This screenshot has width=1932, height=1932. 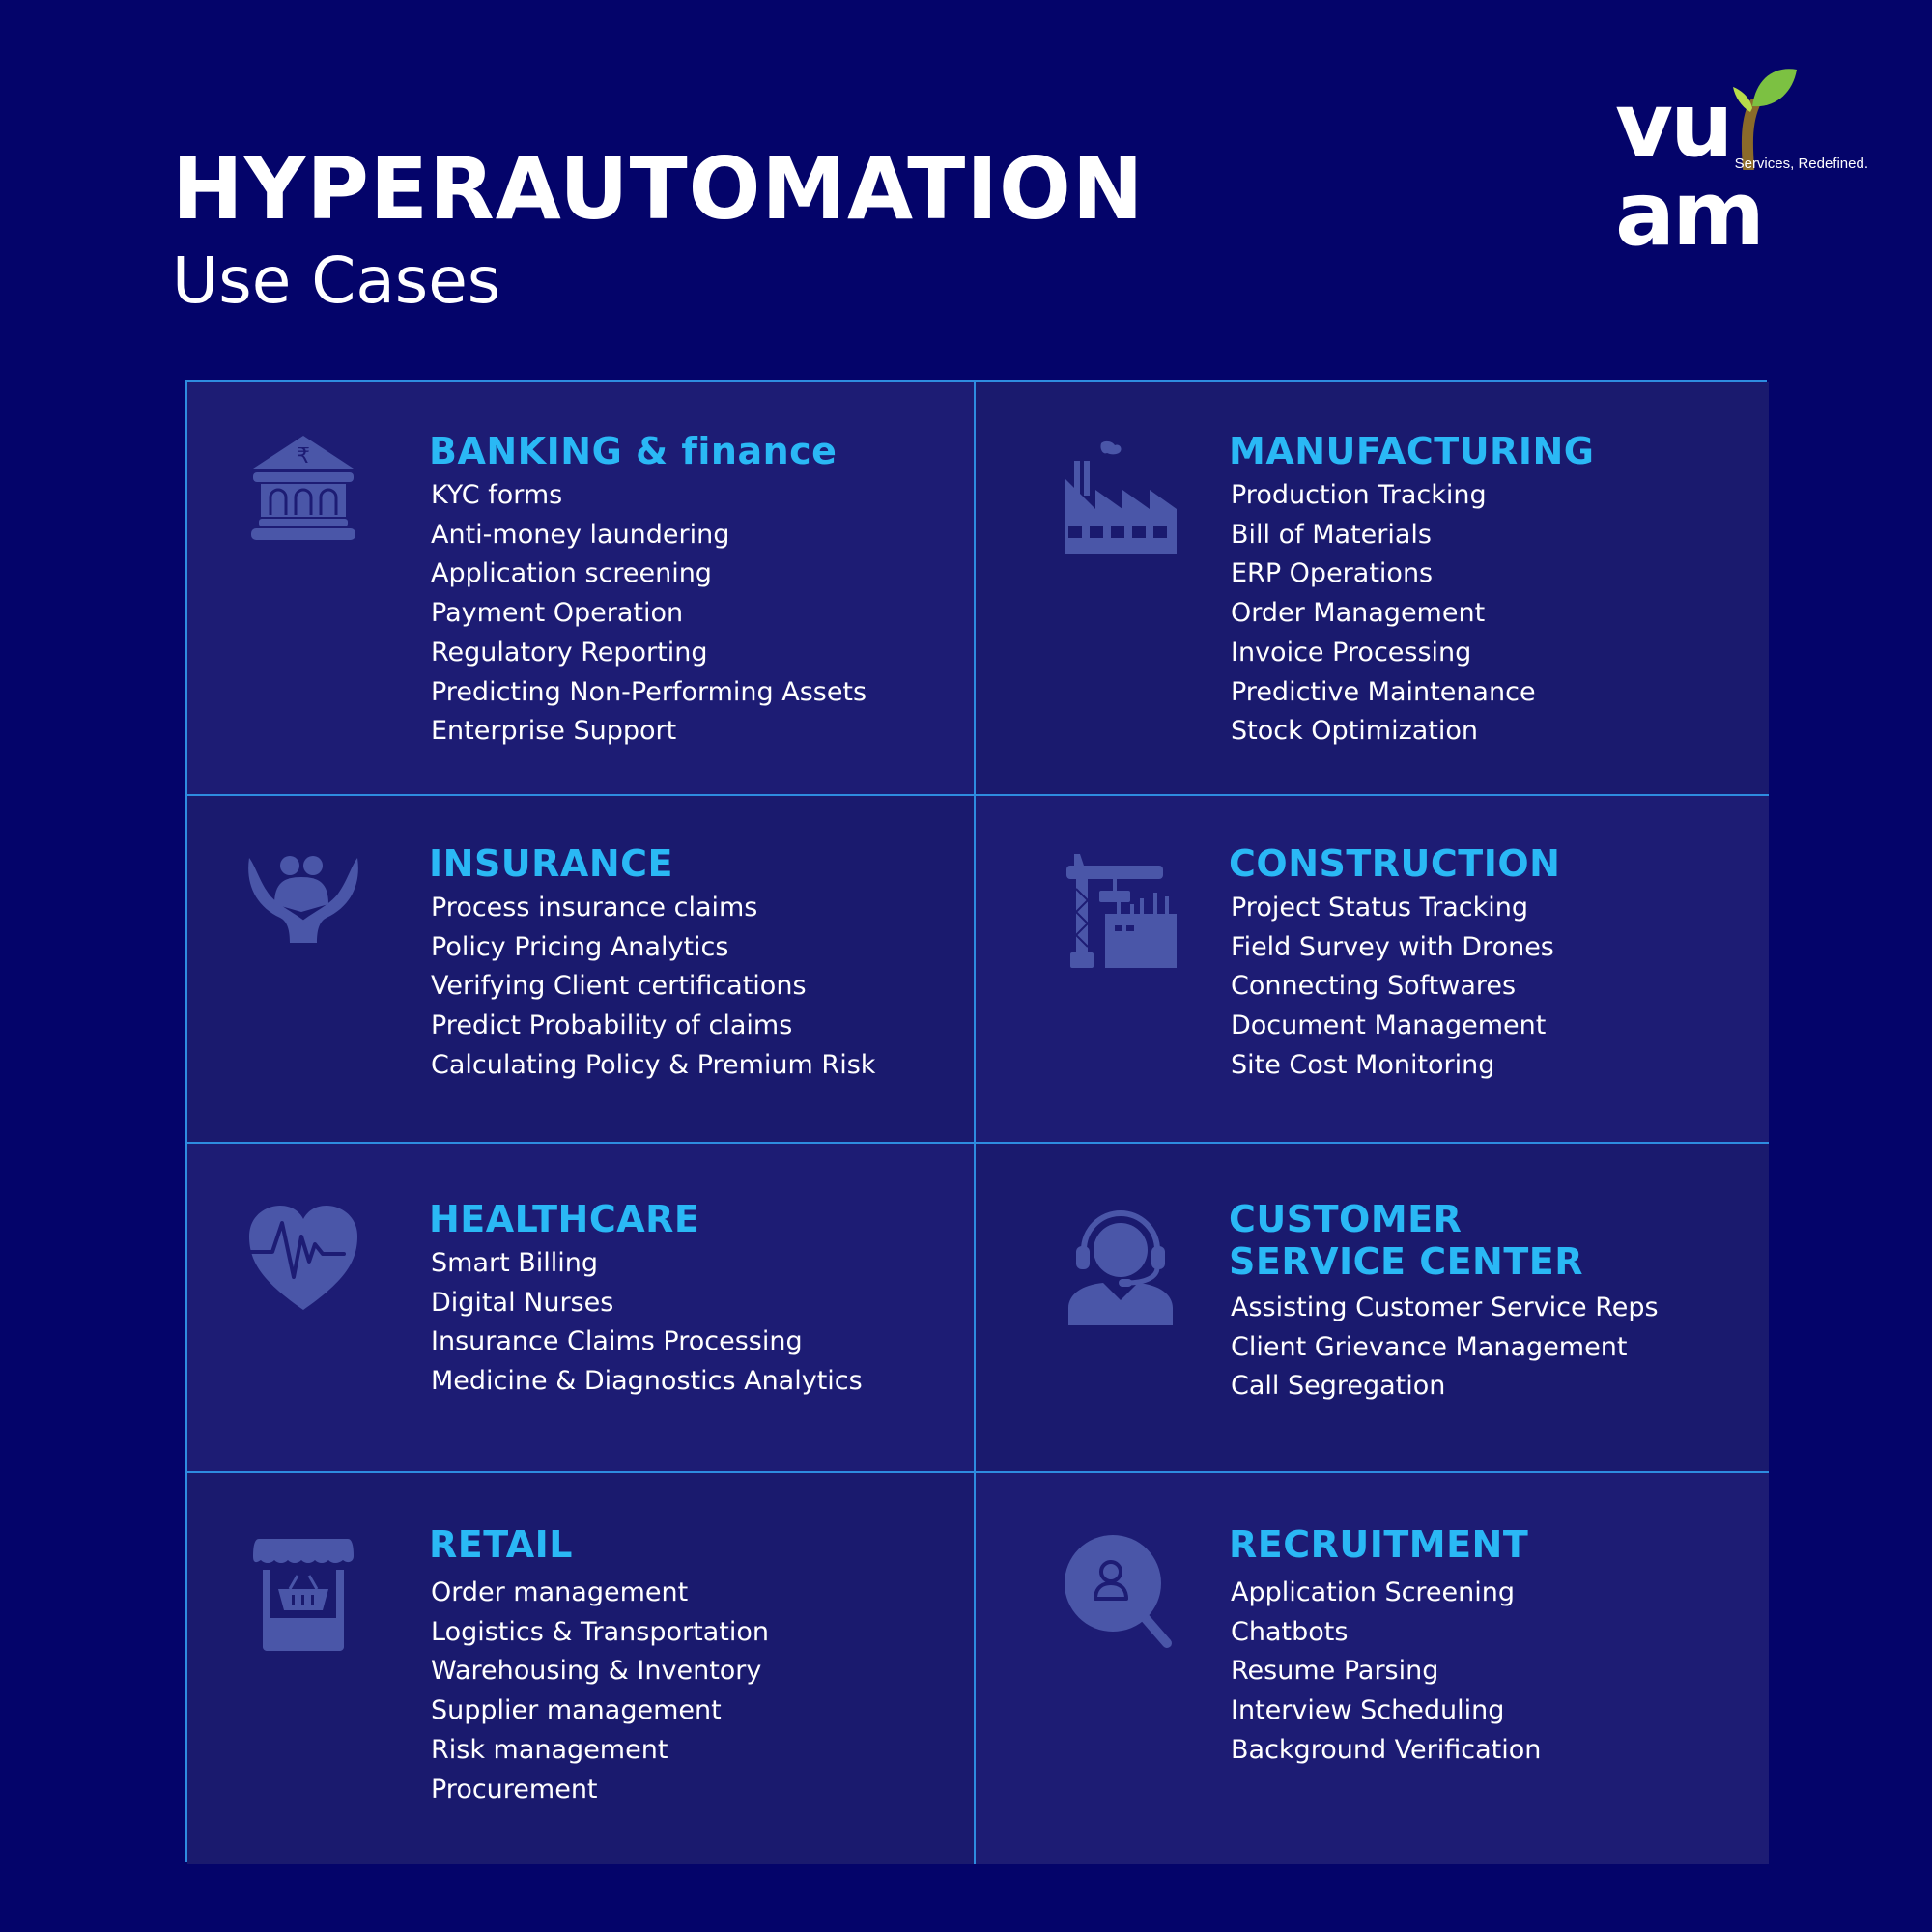 I want to click on list-item: Stock Optimization, so click(x=1355, y=731).